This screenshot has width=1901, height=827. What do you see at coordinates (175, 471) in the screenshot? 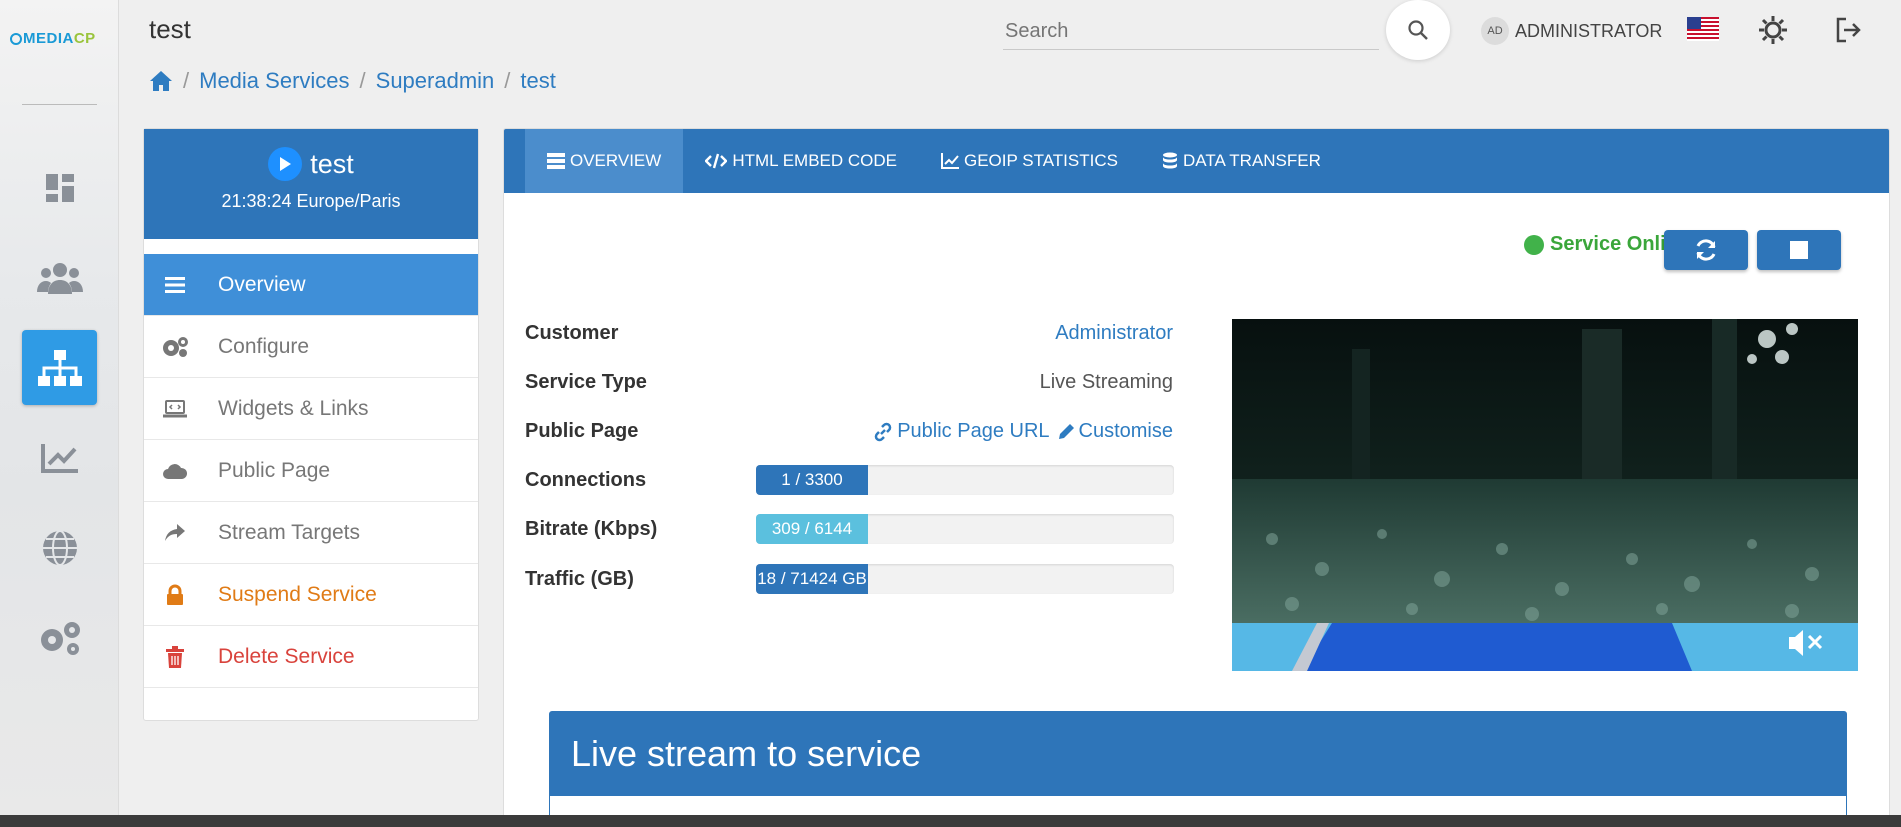
I see `cloud-icon` at bounding box center [175, 471].